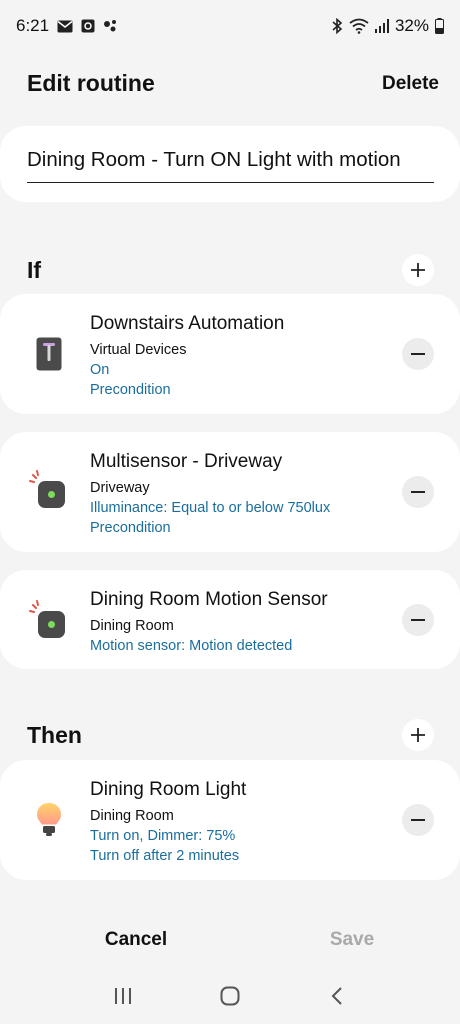 The width and height of the screenshot is (460, 1024). Describe the element at coordinates (337, 996) in the screenshot. I see `back-icon` at that location.